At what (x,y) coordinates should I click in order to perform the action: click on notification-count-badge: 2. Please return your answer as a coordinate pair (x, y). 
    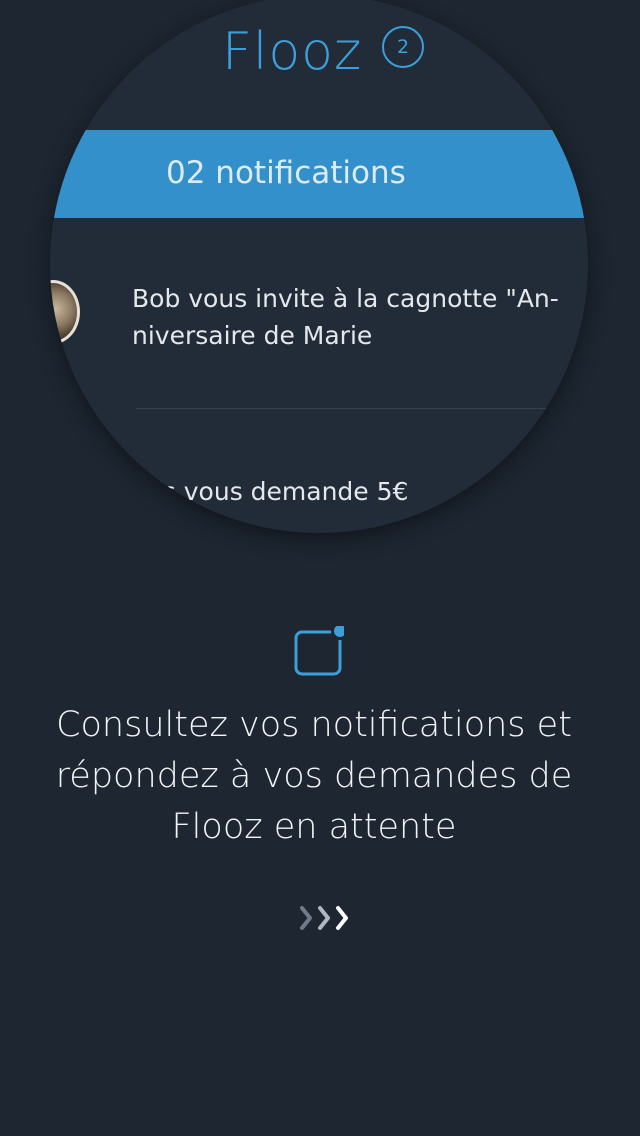
    Looking at the image, I should click on (403, 47).